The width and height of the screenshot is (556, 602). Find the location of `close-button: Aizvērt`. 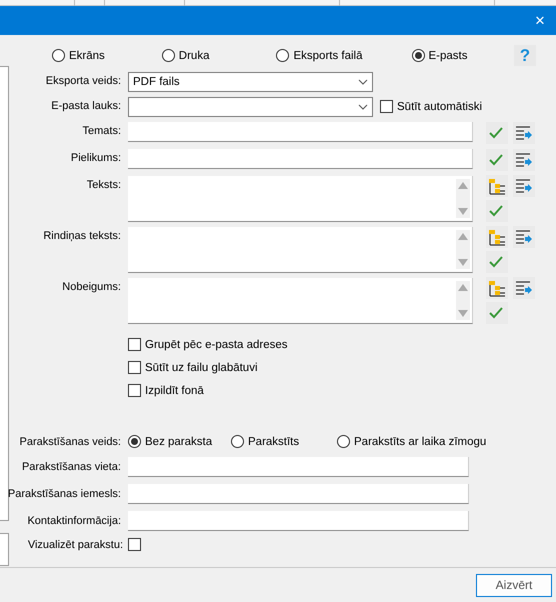

close-button: Aizvērt is located at coordinates (514, 585).